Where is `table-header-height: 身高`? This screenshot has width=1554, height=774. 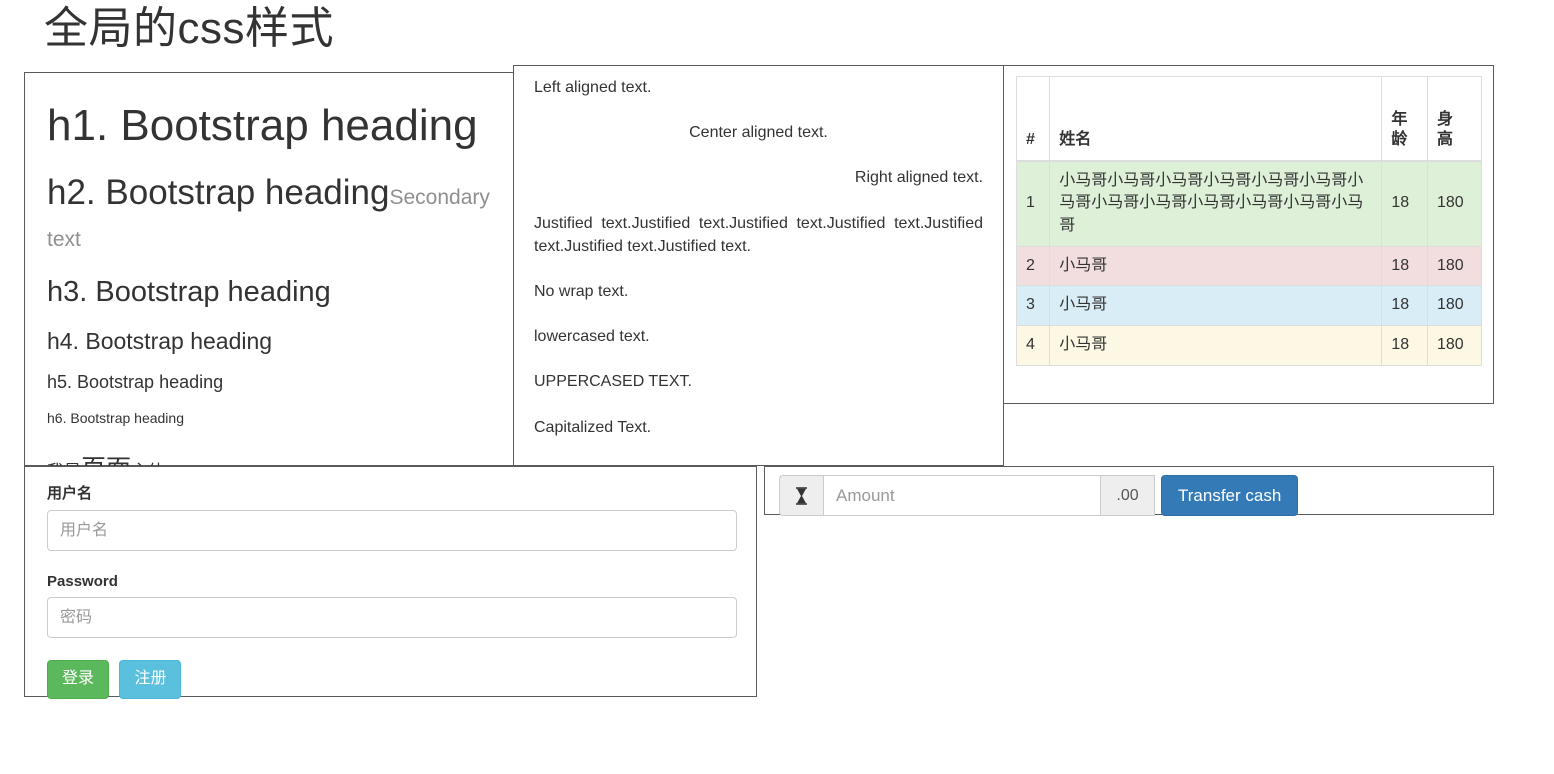
table-header-height: 身高 is located at coordinates (1454, 119).